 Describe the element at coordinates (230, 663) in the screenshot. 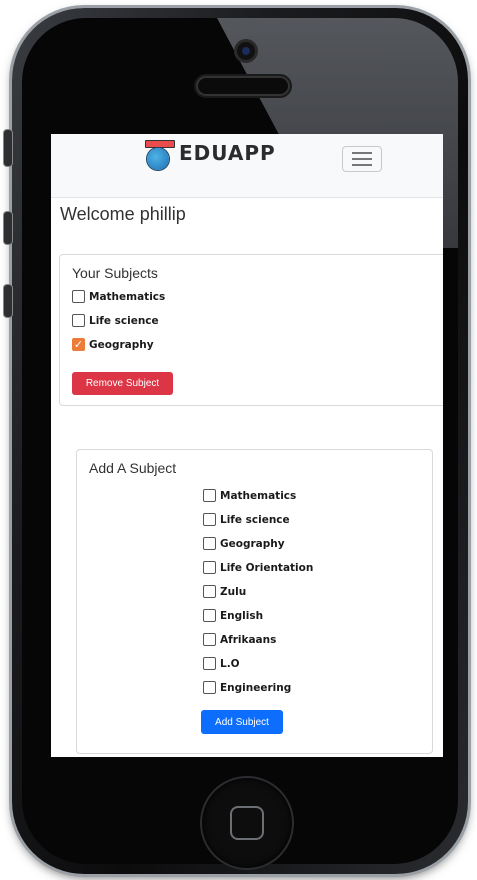

I see `subject-label: L.O` at that location.